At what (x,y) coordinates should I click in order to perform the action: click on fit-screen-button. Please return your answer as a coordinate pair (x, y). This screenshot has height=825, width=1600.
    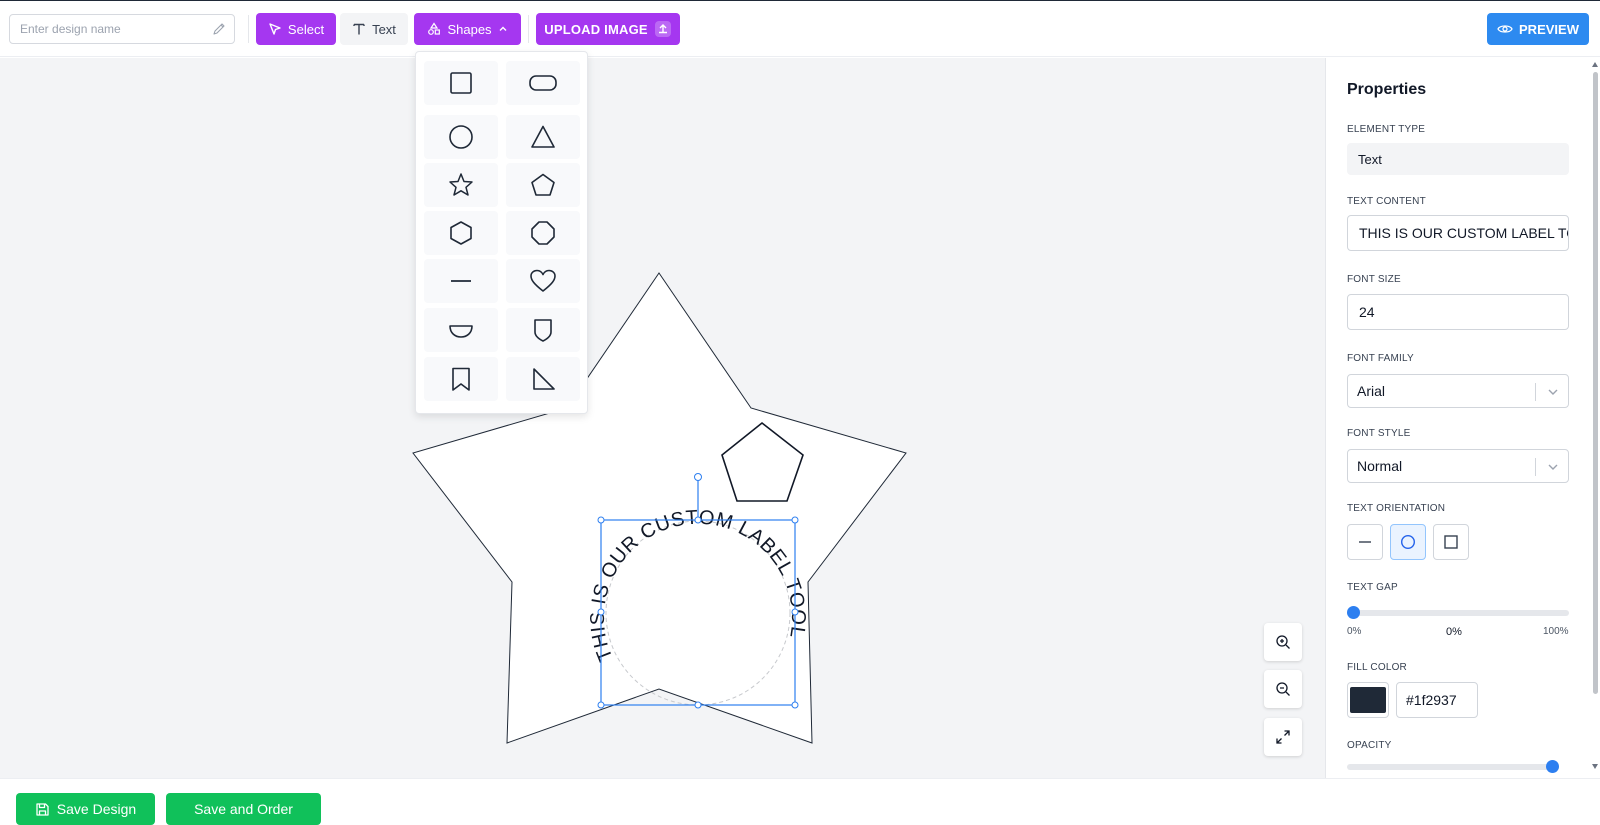
    Looking at the image, I should click on (1283, 737).